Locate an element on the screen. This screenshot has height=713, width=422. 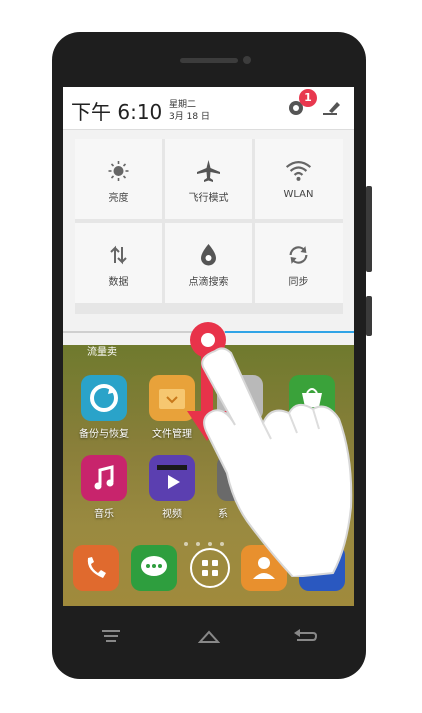
tile-data: 数据 is located at coordinates (118, 263).